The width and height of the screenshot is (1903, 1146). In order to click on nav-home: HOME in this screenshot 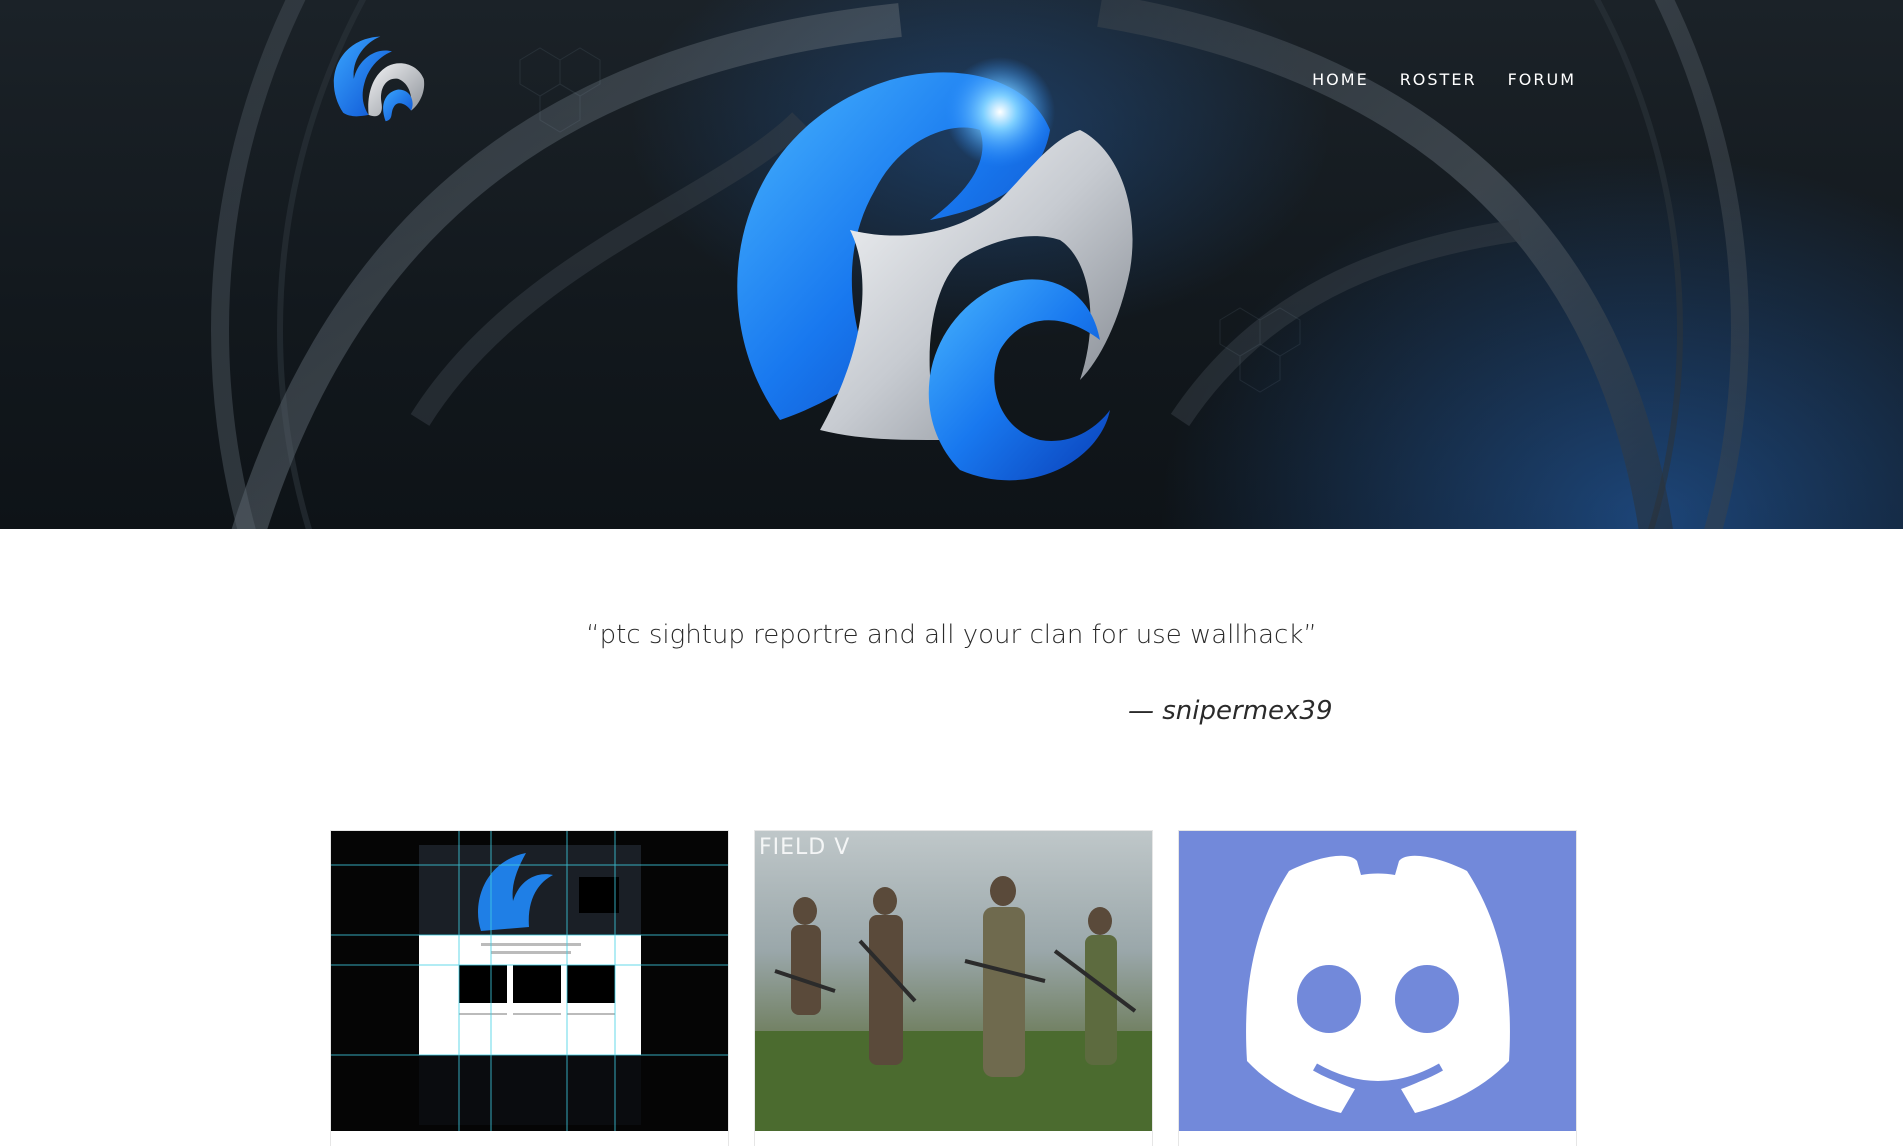, I will do `click(1340, 79)`.